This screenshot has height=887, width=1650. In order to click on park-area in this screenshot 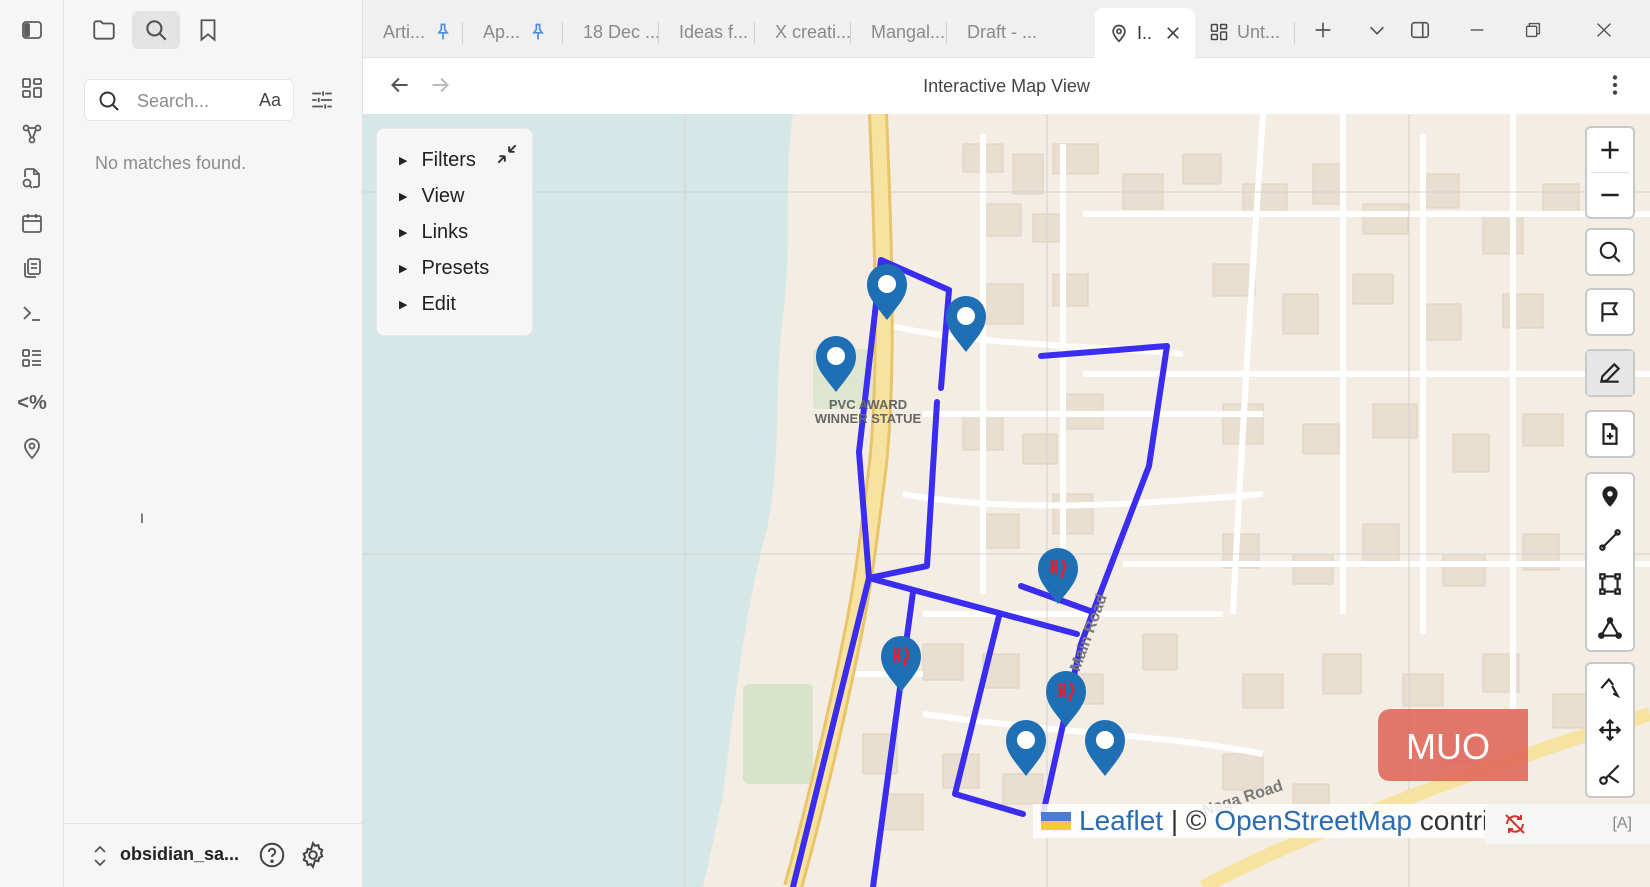, I will do `click(778, 734)`.